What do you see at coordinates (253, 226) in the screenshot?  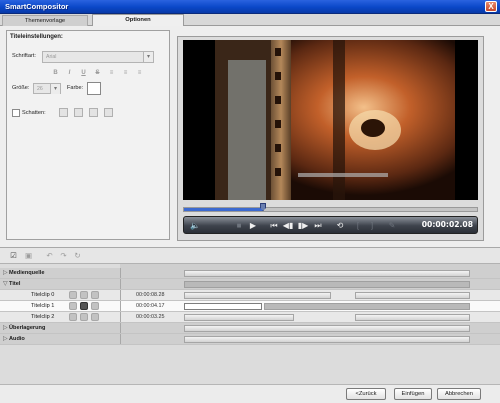 I see `play-icon: ▶` at bounding box center [253, 226].